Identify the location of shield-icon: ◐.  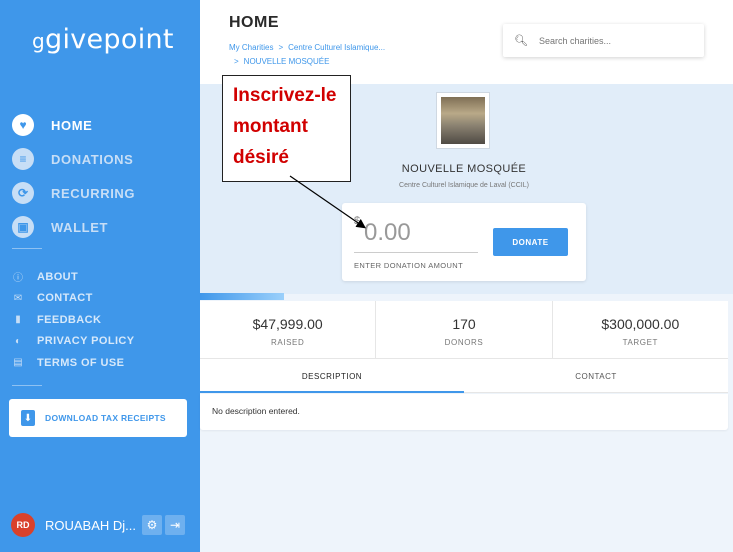
(18, 341).